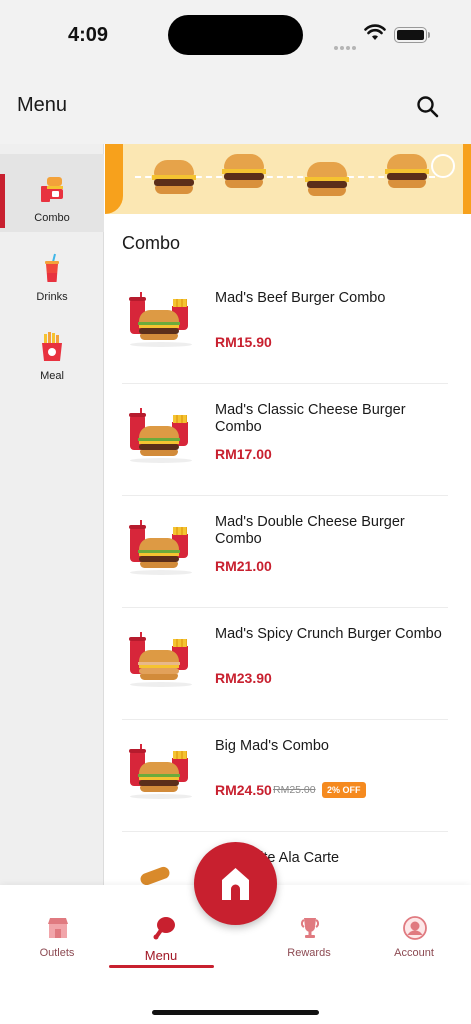  What do you see at coordinates (52, 297) in the screenshot?
I see `sidebar-item-label: Drinks` at bounding box center [52, 297].